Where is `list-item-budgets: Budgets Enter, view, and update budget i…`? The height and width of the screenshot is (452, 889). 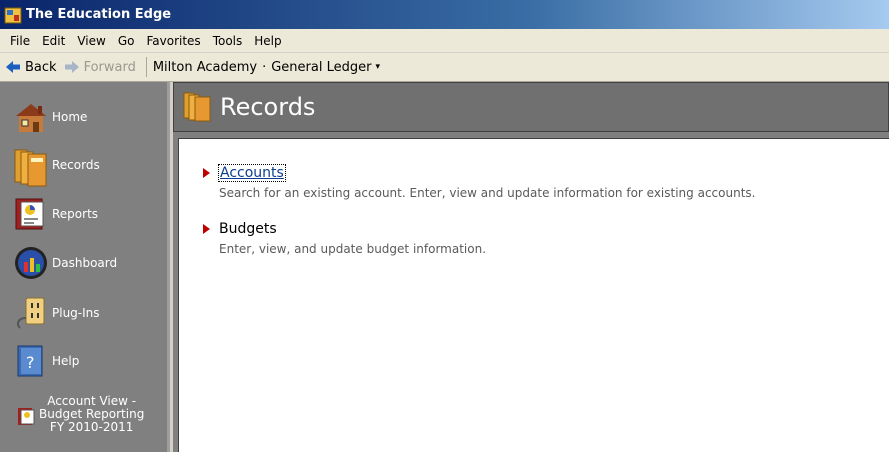
list-item-budgets: Budgets Enter, view, and update budget i… is located at coordinates (344, 238).